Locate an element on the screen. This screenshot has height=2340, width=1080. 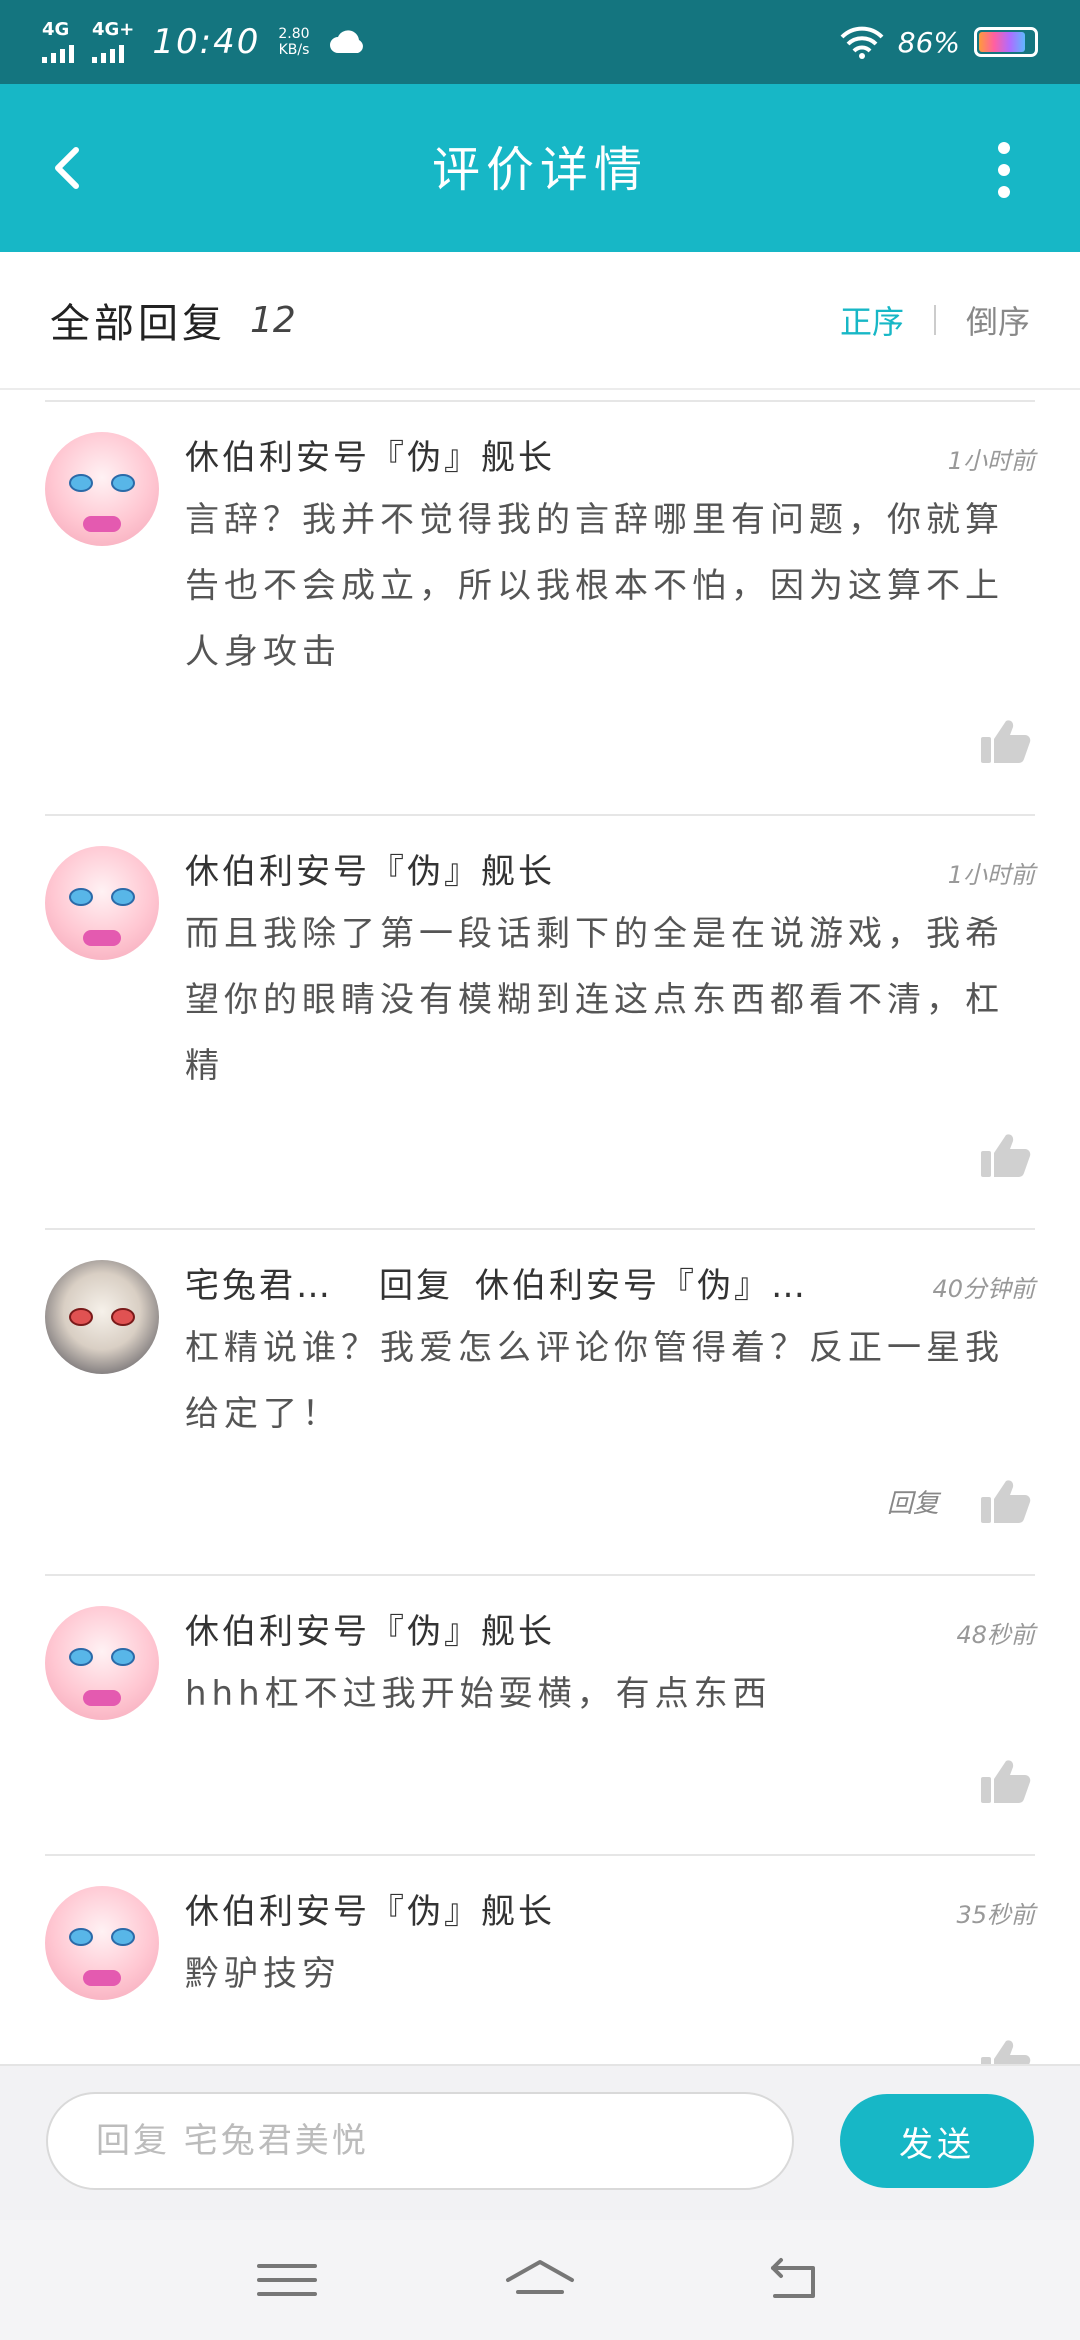
all-replies-label: 全部回复 is located at coordinates (138, 324).